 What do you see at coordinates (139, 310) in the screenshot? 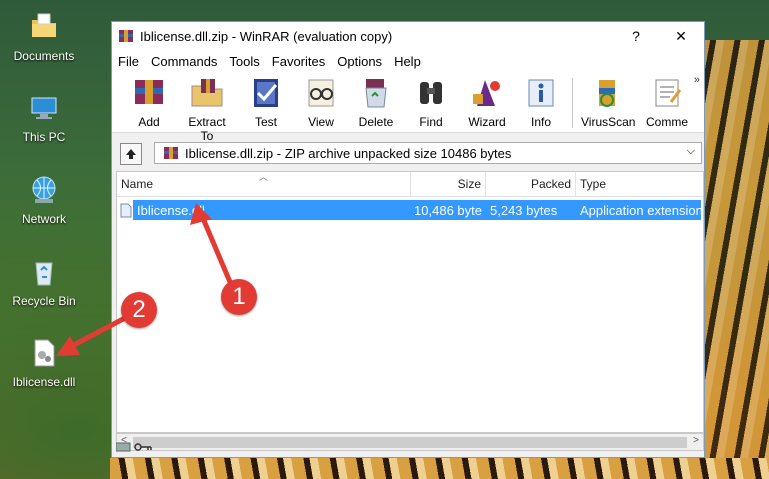
I see `annotation-badge-2: 2` at bounding box center [139, 310].